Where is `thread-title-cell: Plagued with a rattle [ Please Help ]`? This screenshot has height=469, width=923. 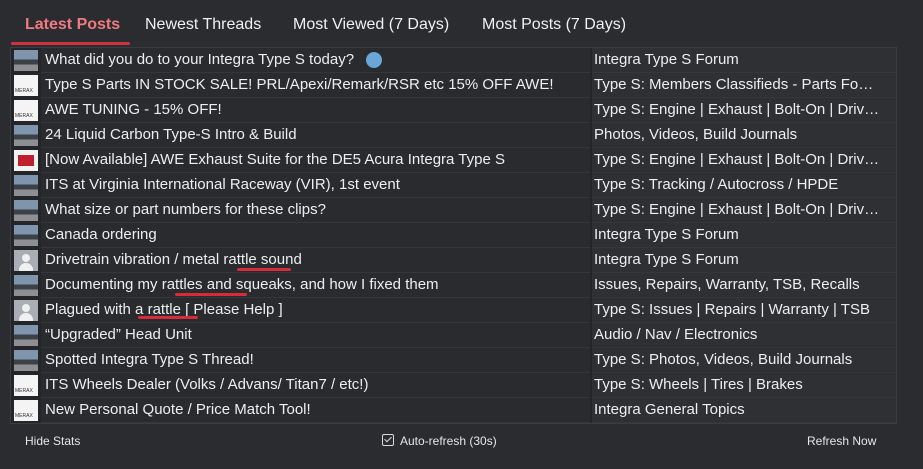
thread-title-cell: Plagued with a rattle [ Please Help ] is located at coordinates (315, 310).